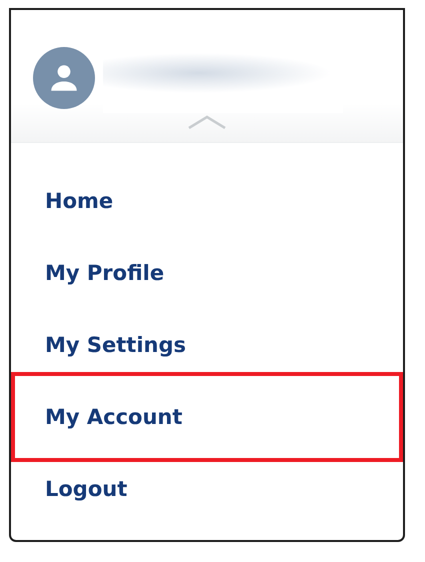 This screenshot has height=562, width=425. What do you see at coordinates (207, 201) in the screenshot?
I see `menu-item: Home` at bounding box center [207, 201].